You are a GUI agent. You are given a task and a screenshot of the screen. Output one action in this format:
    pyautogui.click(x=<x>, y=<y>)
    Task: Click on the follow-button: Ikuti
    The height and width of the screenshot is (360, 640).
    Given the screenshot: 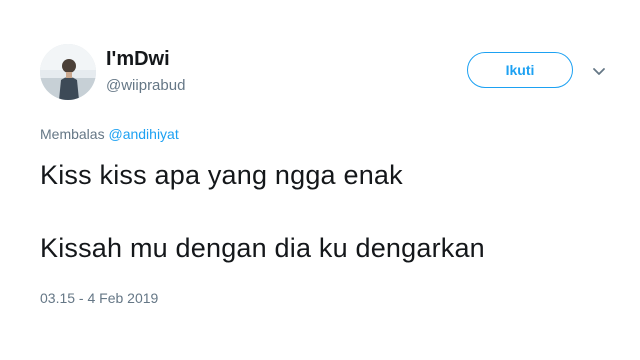 What is the action you would take?
    pyautogui.click(x=520, y=70)
    